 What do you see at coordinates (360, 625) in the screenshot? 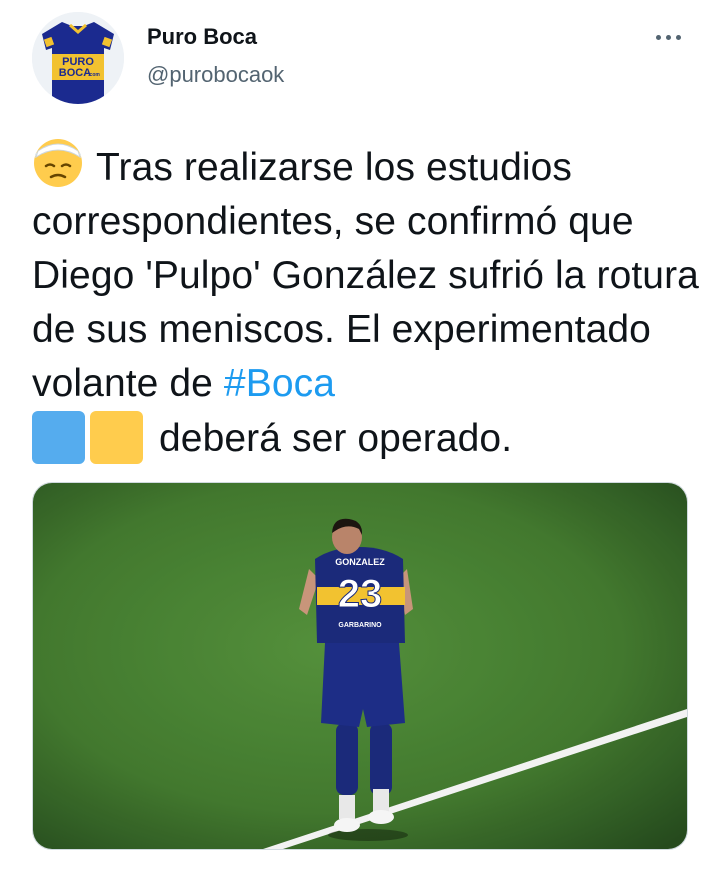
I see `jersey-sponsor: GARBARINO` at bounding box center [360, 625].